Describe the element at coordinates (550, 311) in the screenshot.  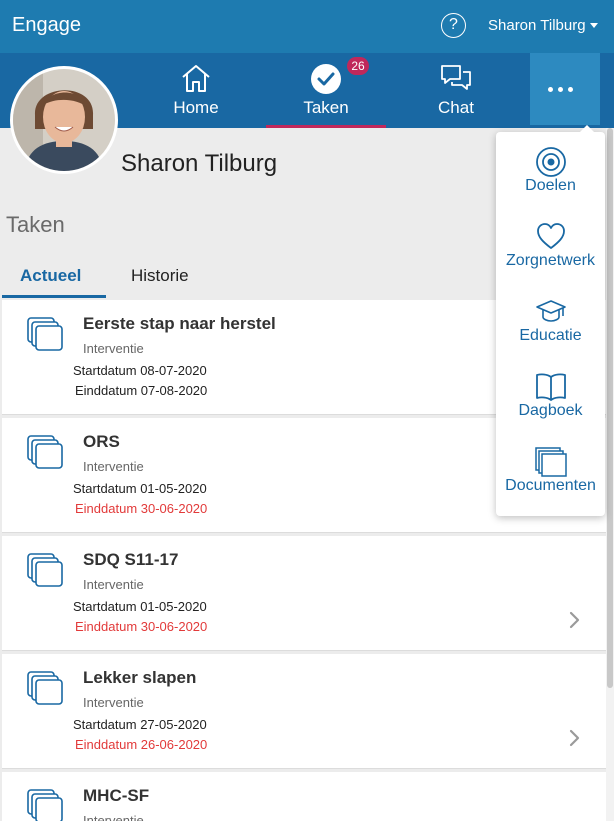
I see `graduation-cap-icon` at that location.